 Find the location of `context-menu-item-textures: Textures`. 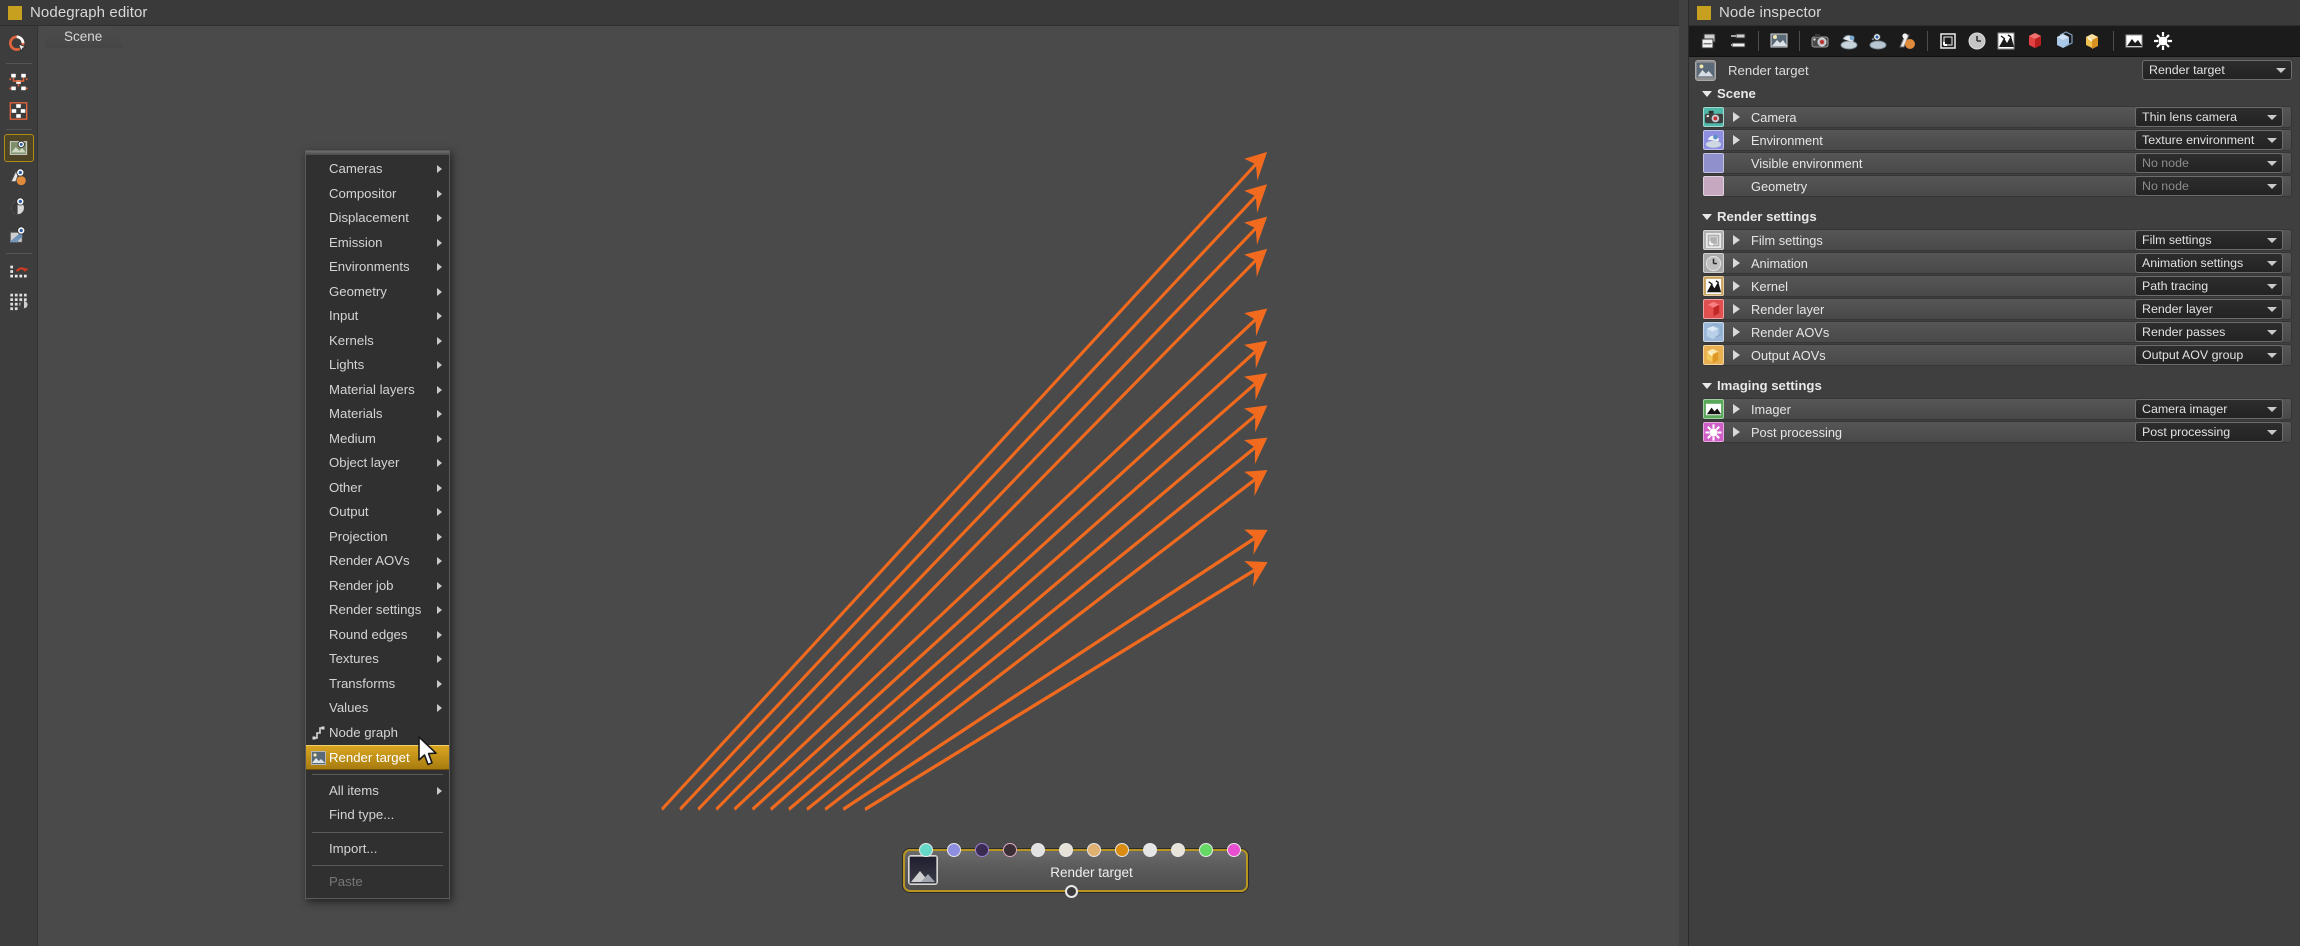

context-menu-item-textures: Textures is located at coordinates (377, 659).